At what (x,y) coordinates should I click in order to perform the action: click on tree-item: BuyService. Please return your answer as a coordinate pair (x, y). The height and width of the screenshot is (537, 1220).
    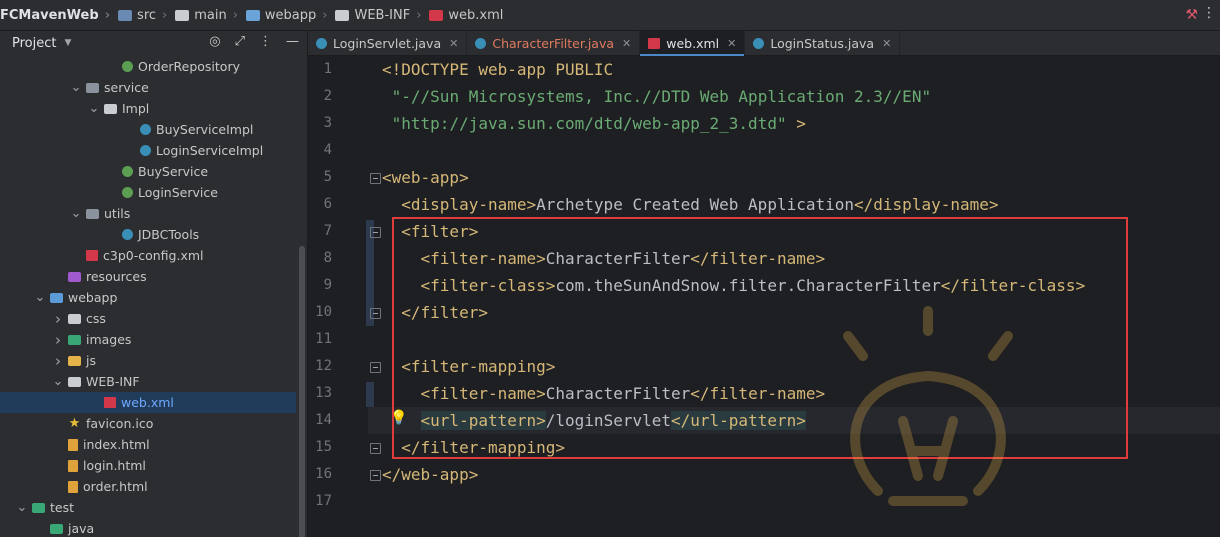
    Looking at the image, I should click on (148, 171).